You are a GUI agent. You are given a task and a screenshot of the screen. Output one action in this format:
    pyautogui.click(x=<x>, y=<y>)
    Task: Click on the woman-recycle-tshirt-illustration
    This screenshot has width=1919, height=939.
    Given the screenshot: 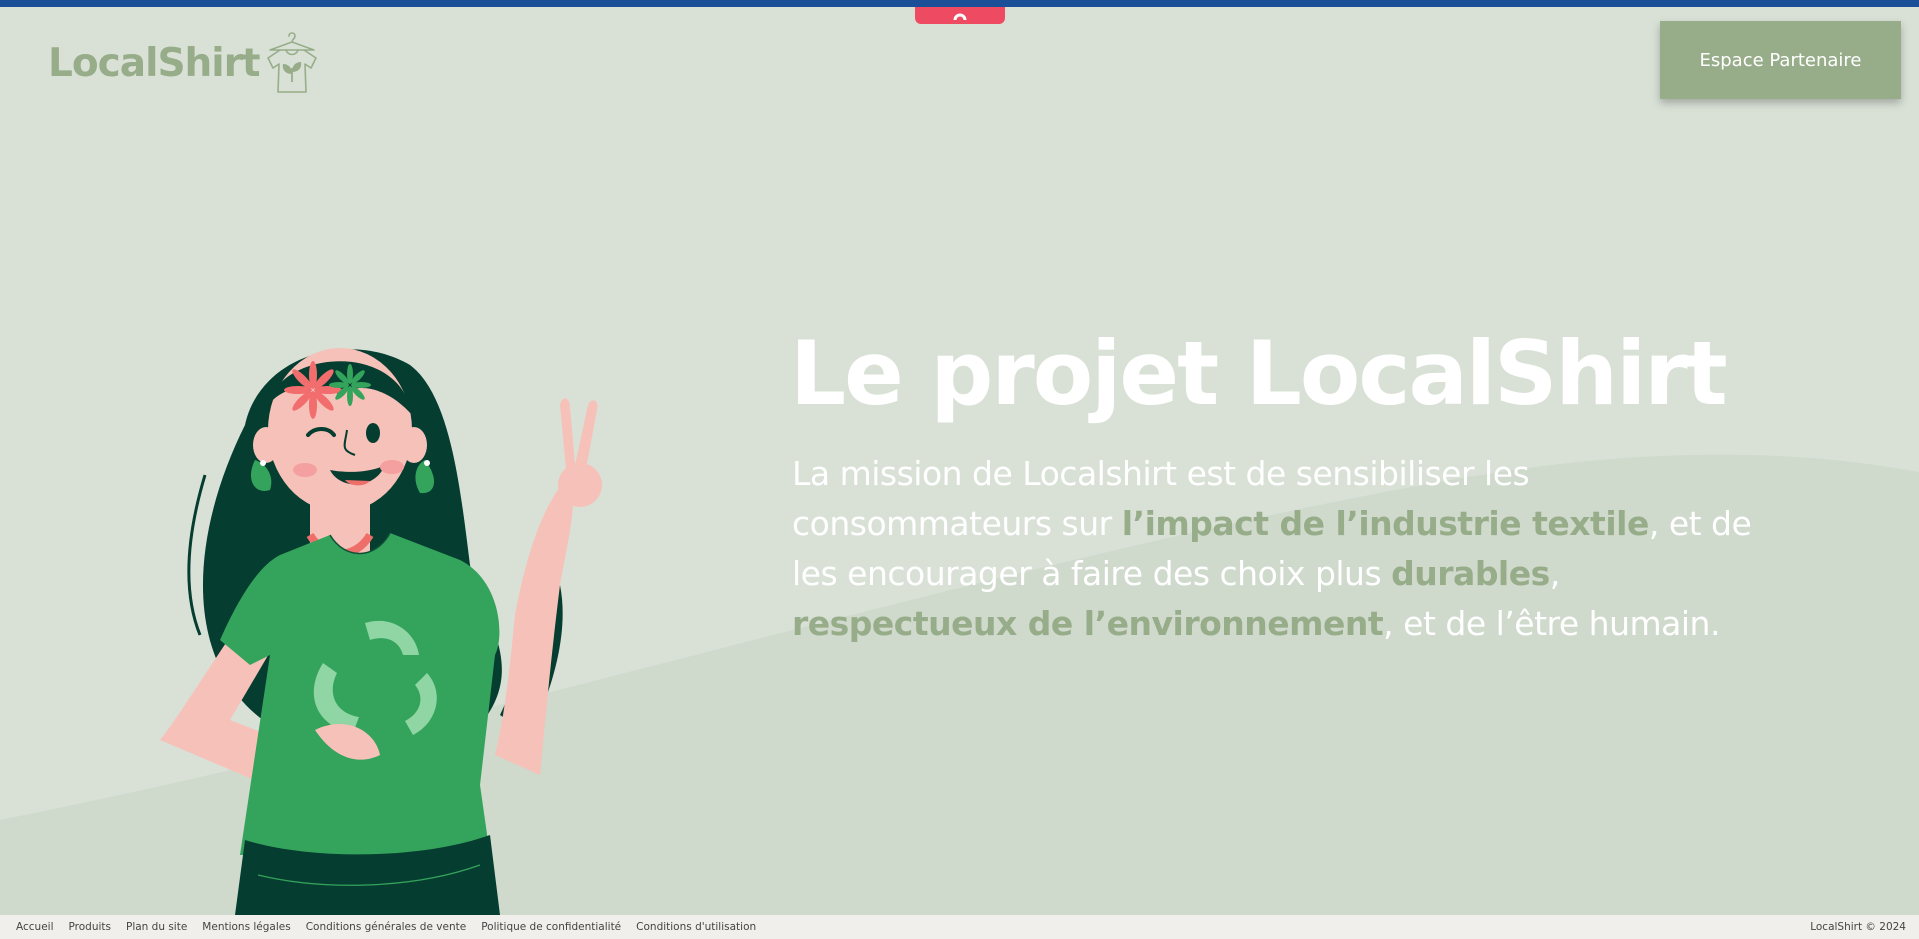 What is the action you would take?
    pyautogui.click(x=381, y=631)
    